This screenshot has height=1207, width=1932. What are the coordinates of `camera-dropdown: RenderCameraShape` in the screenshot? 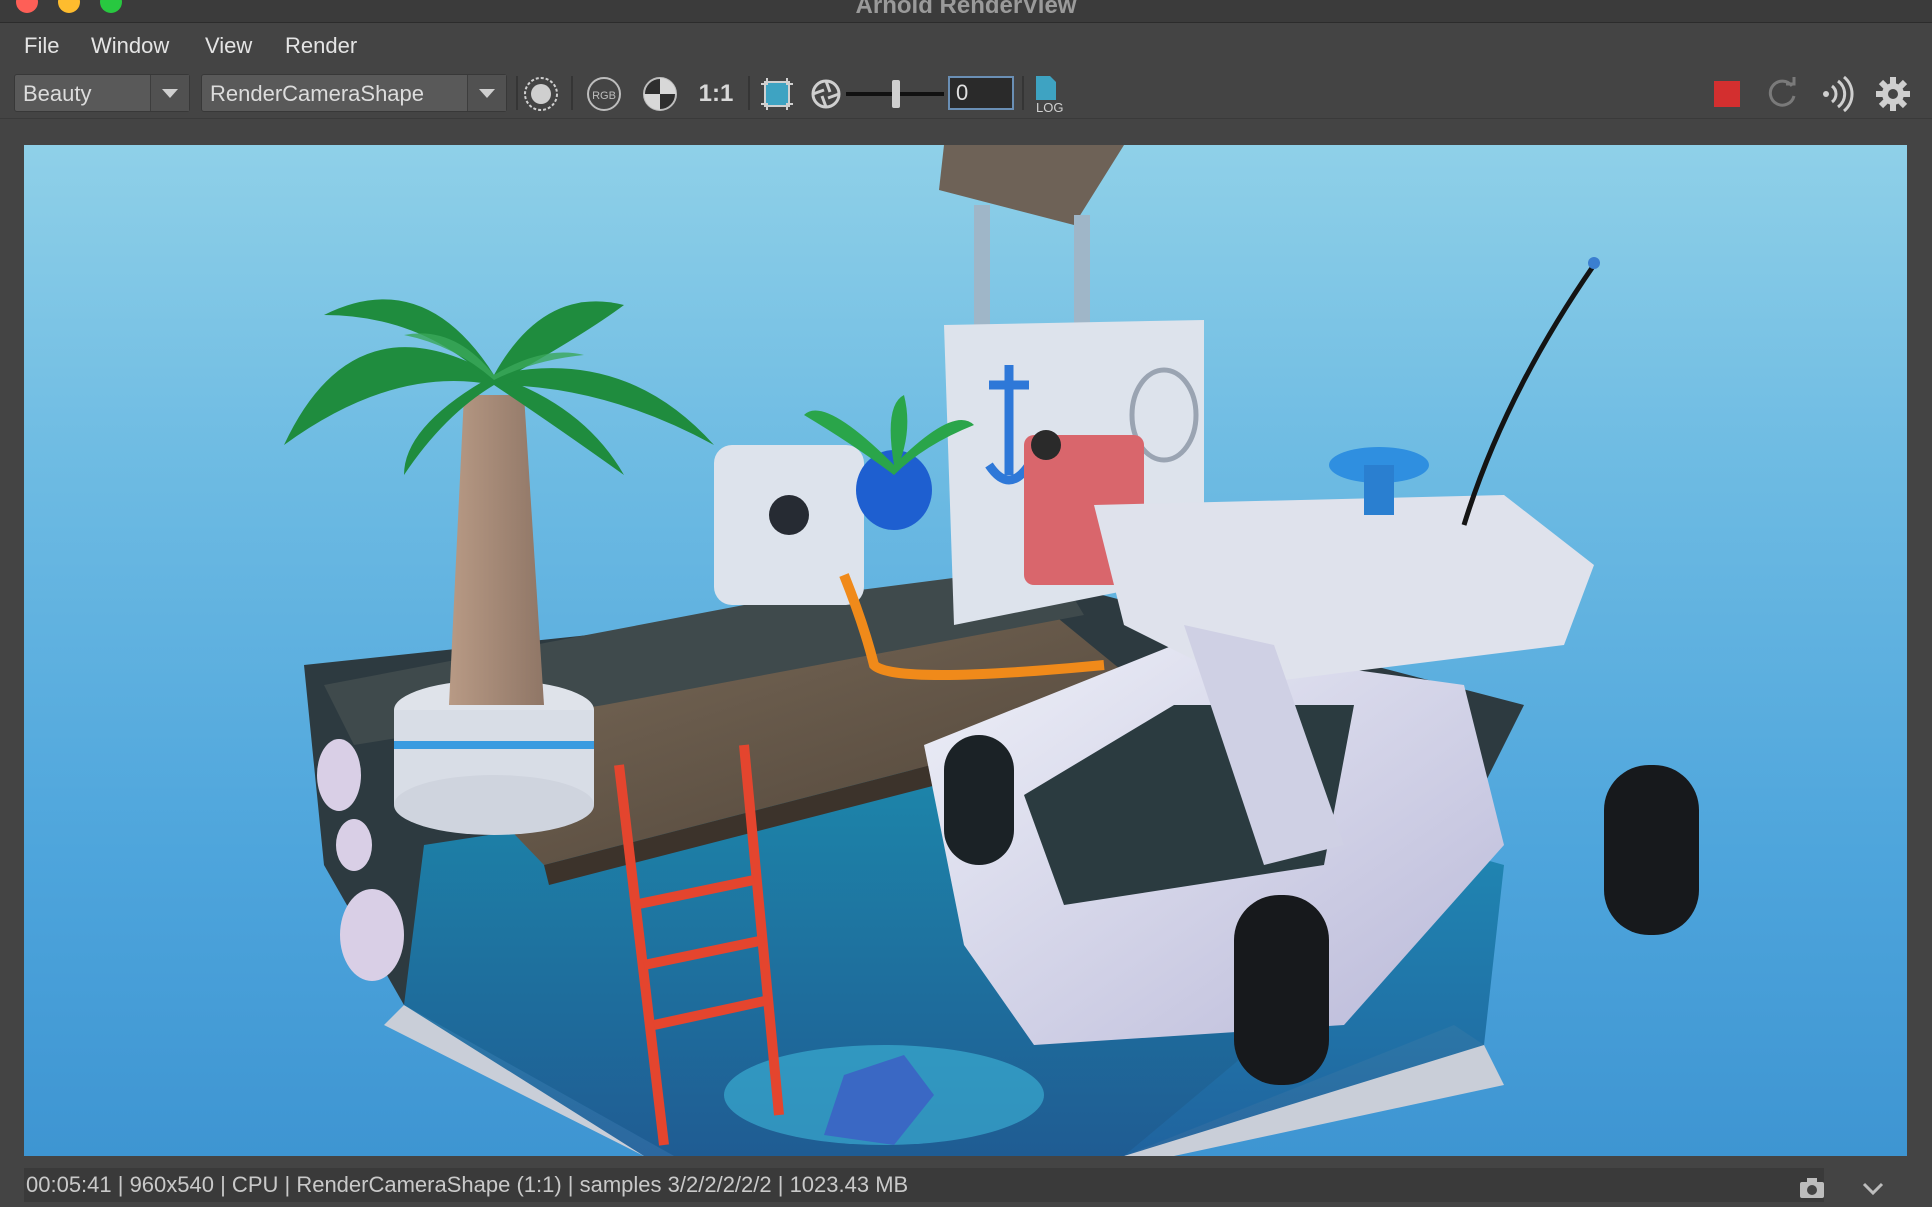 It's located at (354, 93).